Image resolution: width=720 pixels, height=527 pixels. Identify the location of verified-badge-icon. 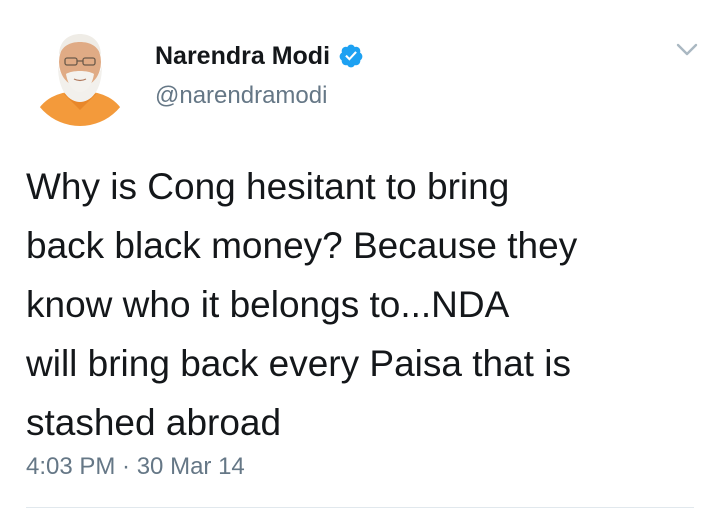
(351, 56).